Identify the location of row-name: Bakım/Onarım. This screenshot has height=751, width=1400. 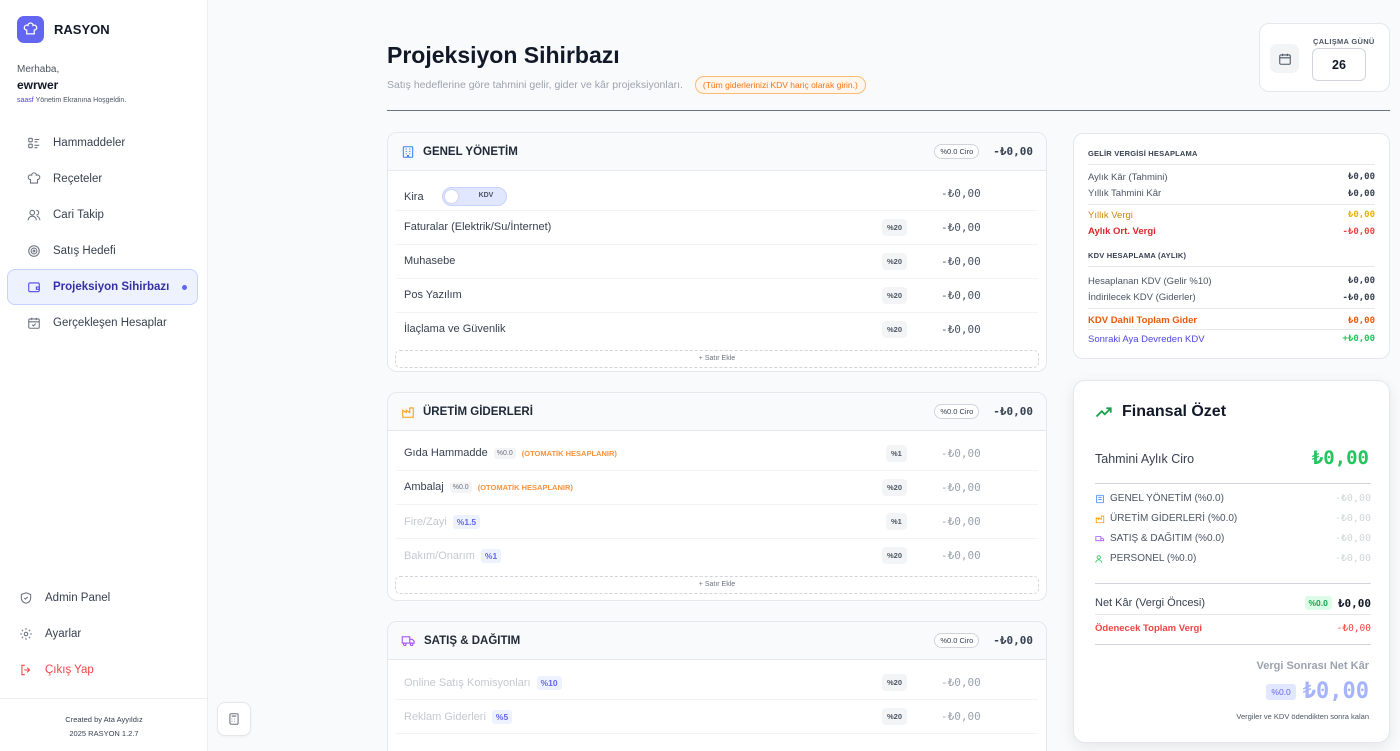
(439, 556).